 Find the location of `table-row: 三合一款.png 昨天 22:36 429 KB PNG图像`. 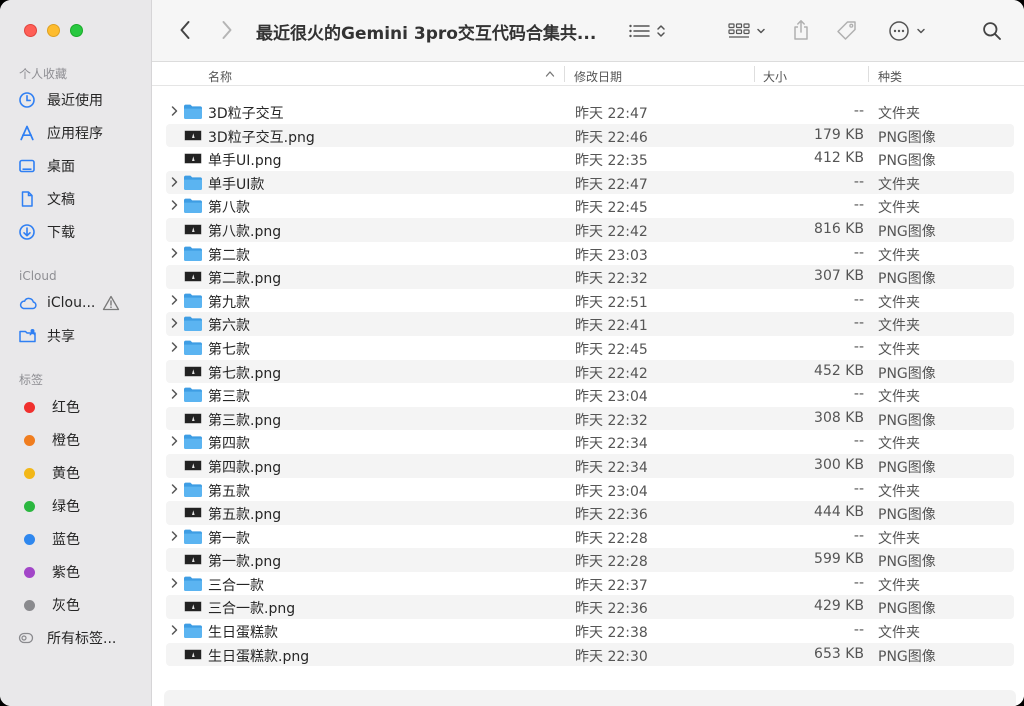

table-row: 三合一款.png 昨天 22:36 429 KB PNG图像 is located at coordinates (590, 607).